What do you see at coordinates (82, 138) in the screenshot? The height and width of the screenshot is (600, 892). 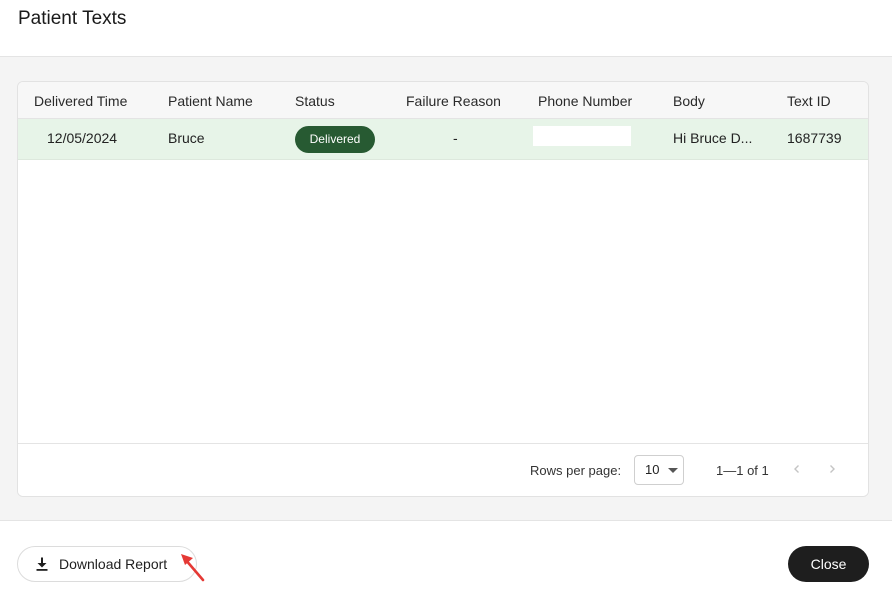 I see `cell-delivered-time: 12/05/2024` at bounding box center [82, 138].